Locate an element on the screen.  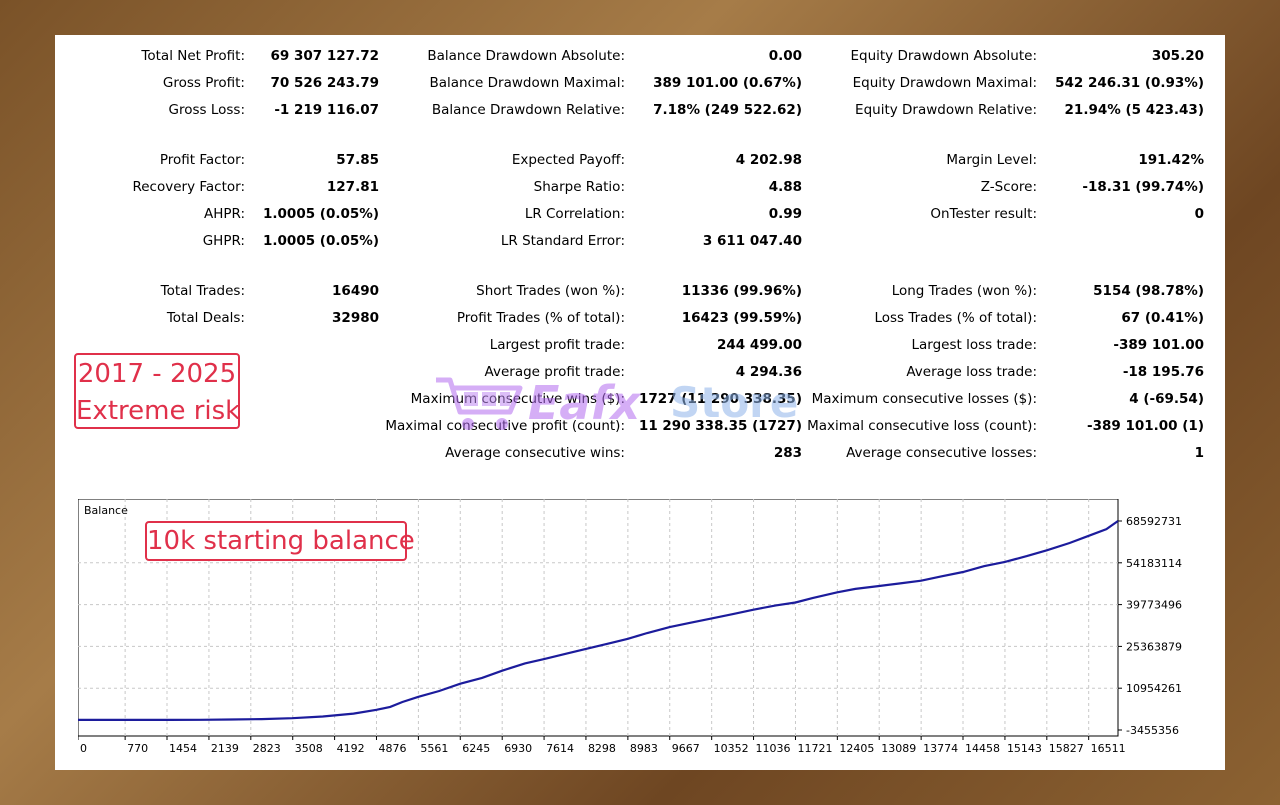
y-tick-label: 39773496 is located at coordinates (1154, 605).